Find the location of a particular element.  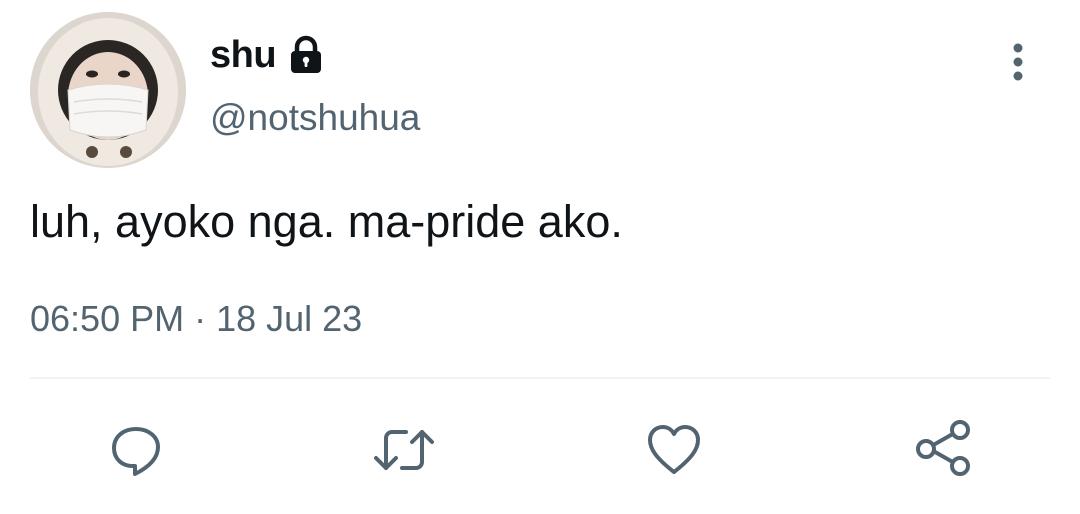

like-button is located at coordinates (674, 450).